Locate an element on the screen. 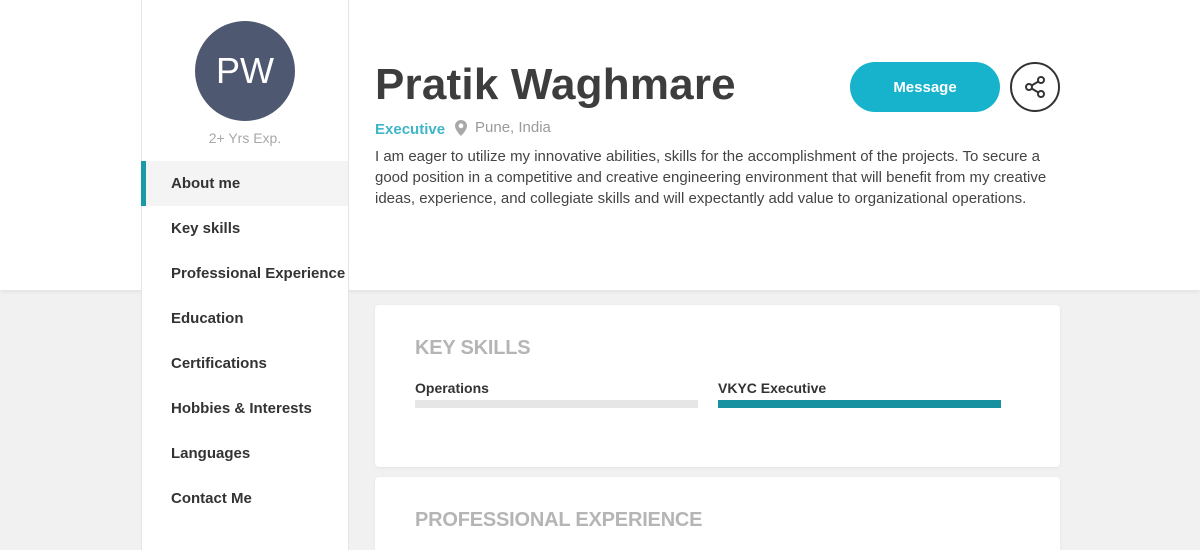 This screenshot has width=1200, height=550. skill-item: VKYC Executive is located at coordinates (859, 394).